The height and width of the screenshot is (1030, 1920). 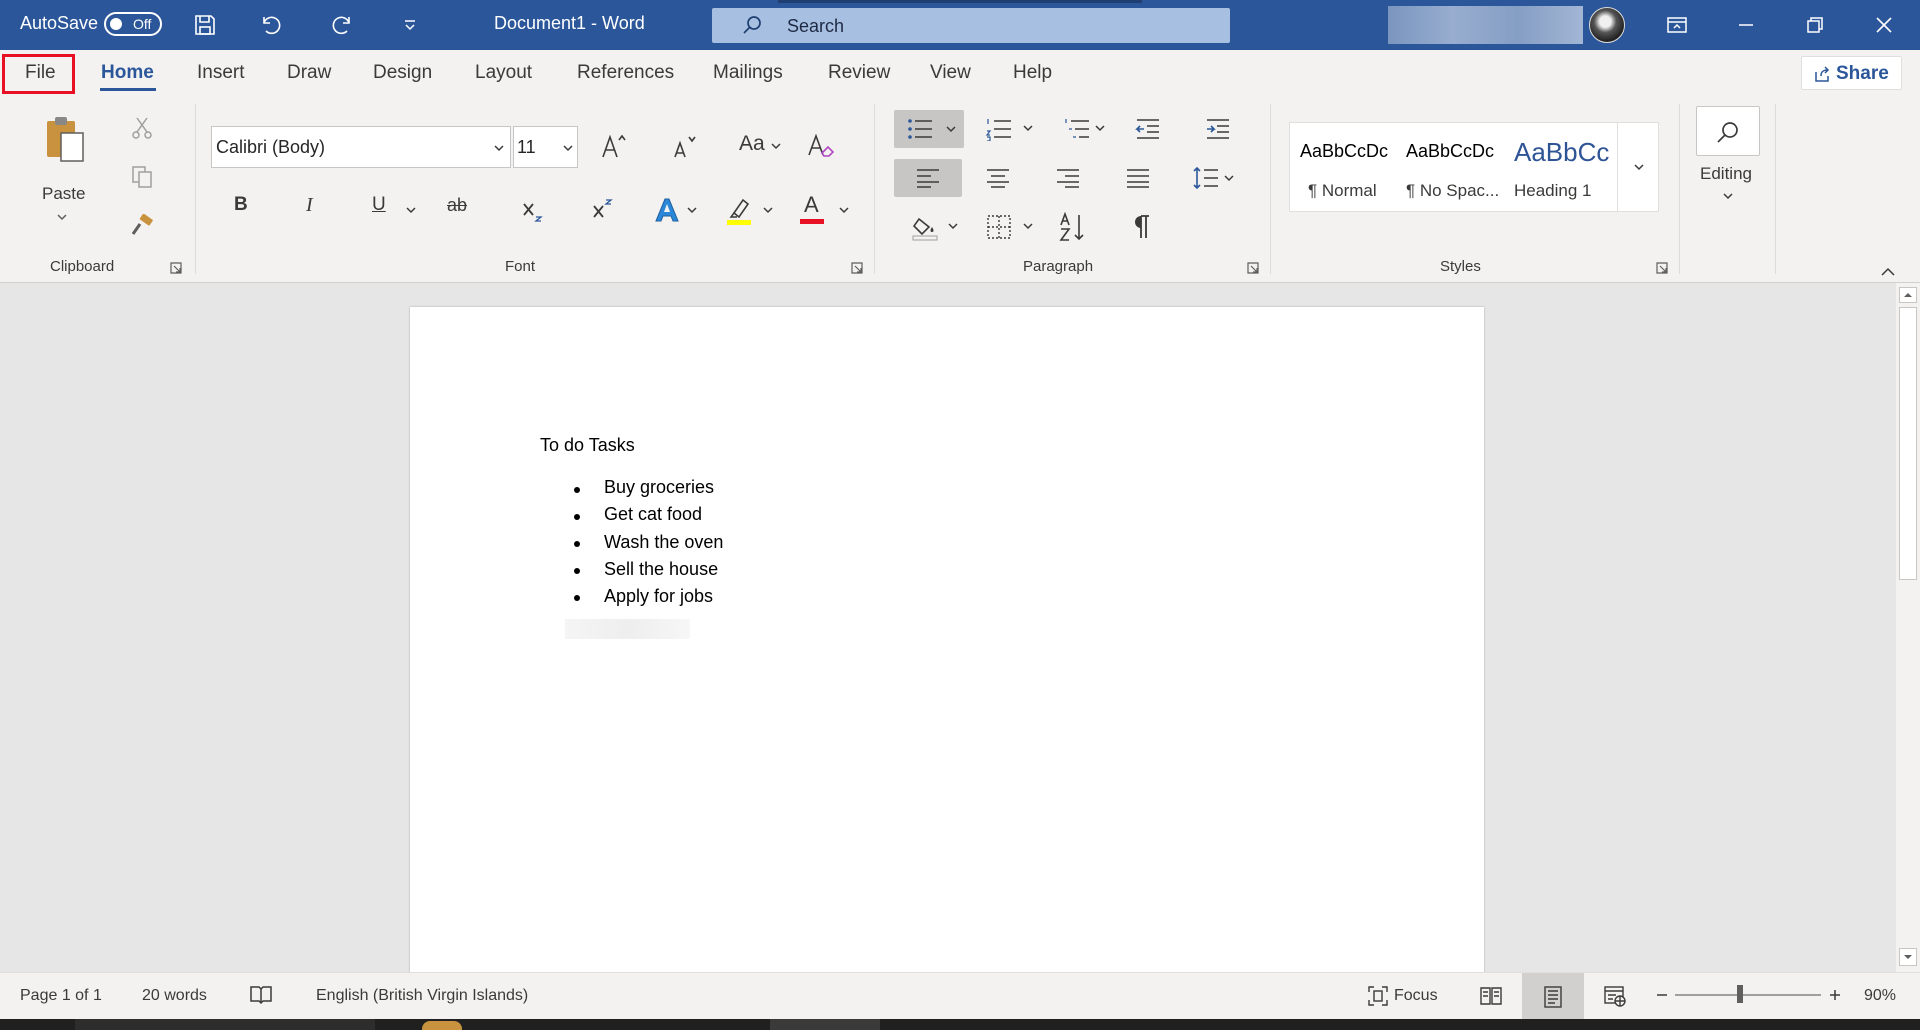 What do you see at coordinates (410, 25) in the screenshot?
I see `customize-qat-icon` at bounding box center [410, 25].